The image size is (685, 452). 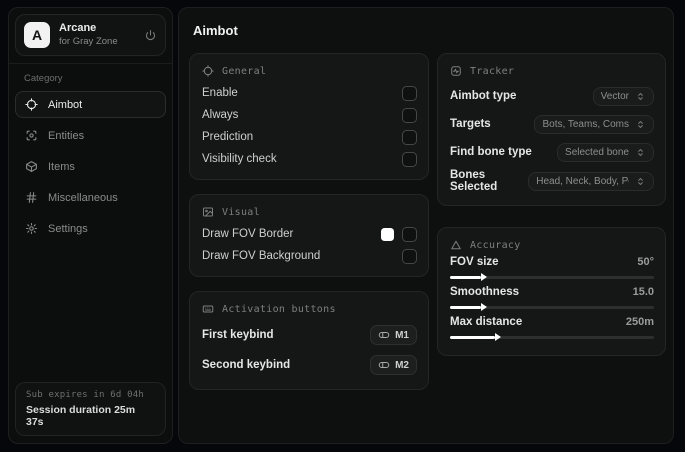 I want to click on activity-icon, so click(x=456, y=71).